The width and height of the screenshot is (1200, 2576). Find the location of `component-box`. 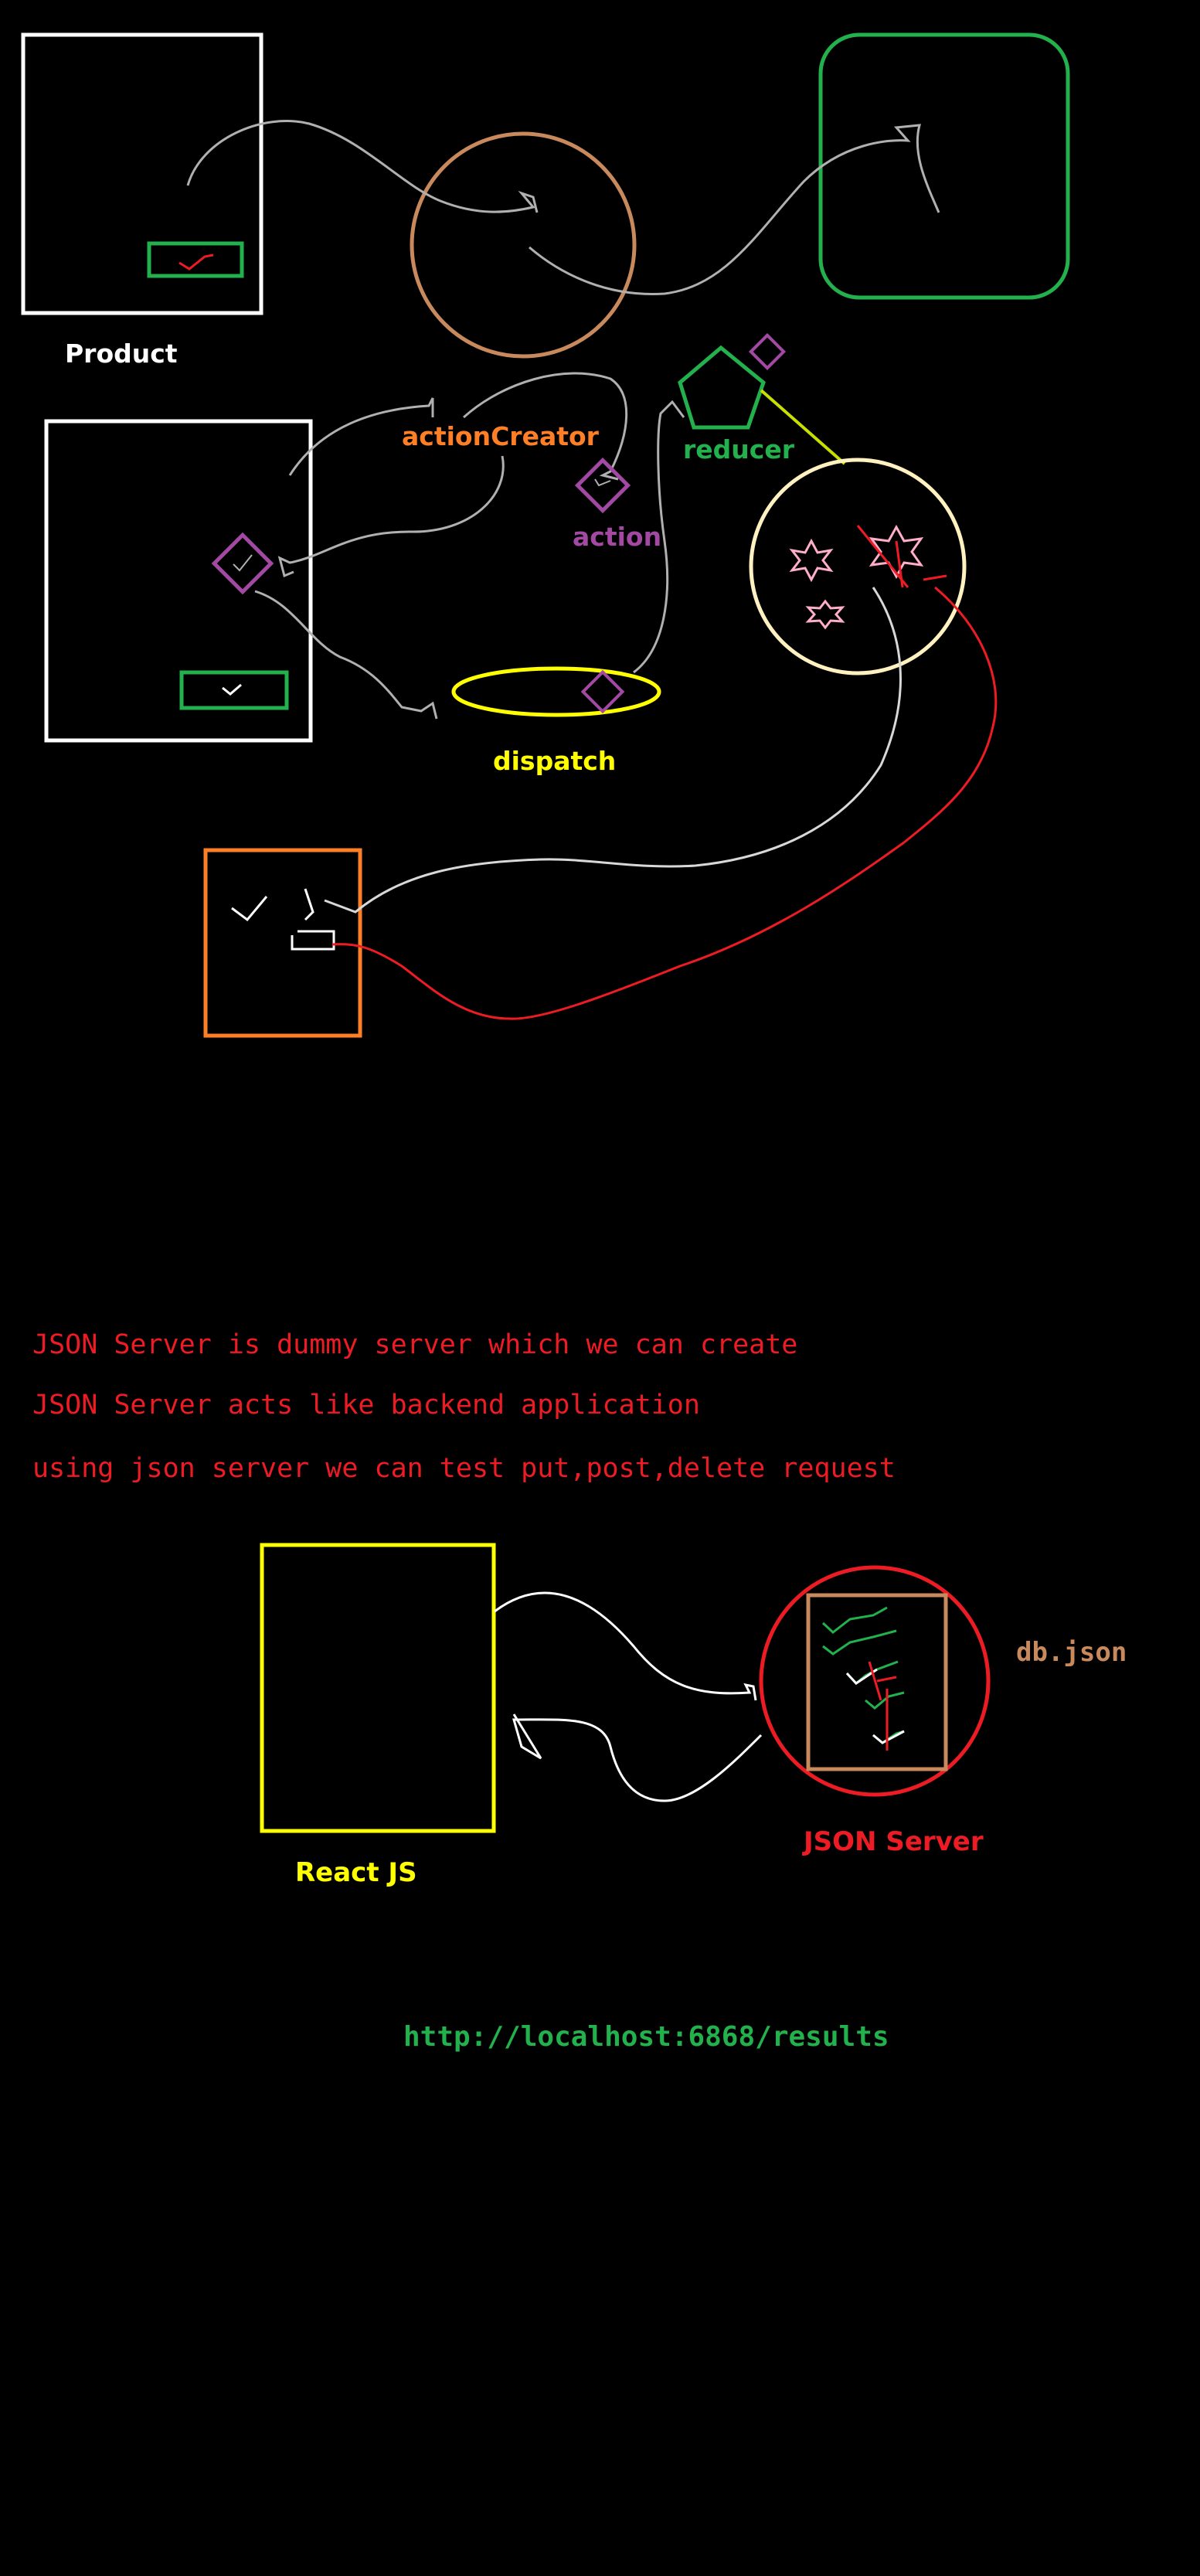

component-box is located at coordinates (178, 581).